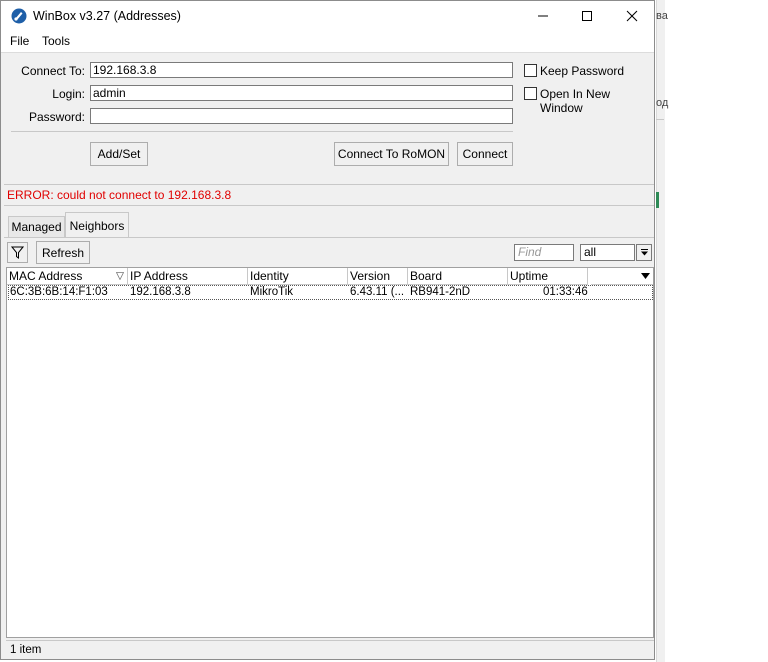 The width and height of the screenshot is (768, 662). Describe the element at coordinates (530, 70) in the screenshot. I see `keep-password-checkbox` at that location.